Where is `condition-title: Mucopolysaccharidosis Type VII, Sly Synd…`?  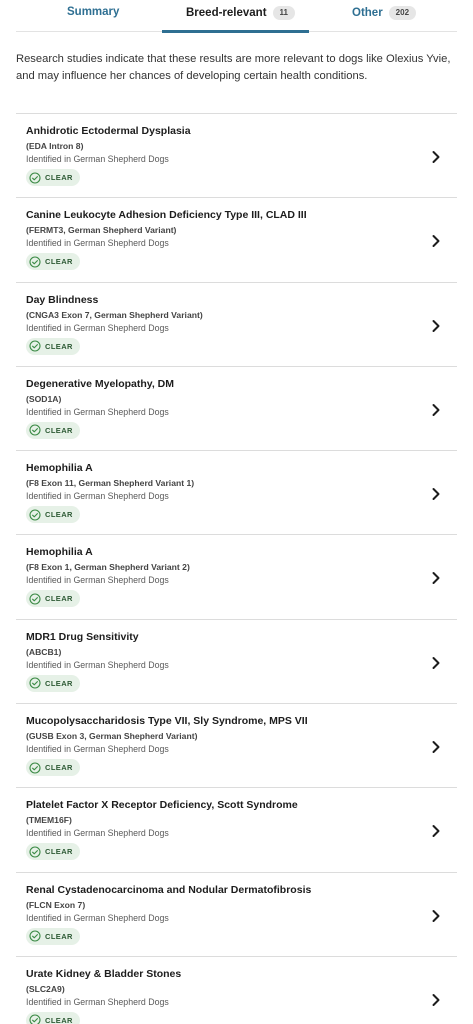
condition-title: Mucopolysaccharidosis Type VII, Sly Synd… is located at coordinates (167, 721).